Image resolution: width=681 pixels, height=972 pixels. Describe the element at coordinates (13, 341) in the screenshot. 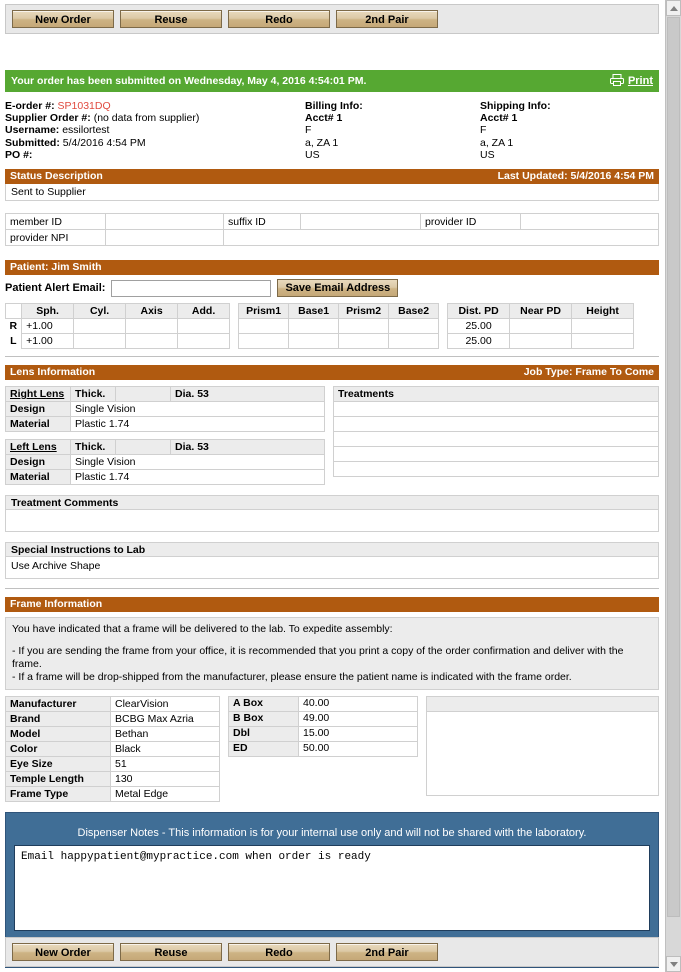

I see `rx-row-left-eye: L` at that location.